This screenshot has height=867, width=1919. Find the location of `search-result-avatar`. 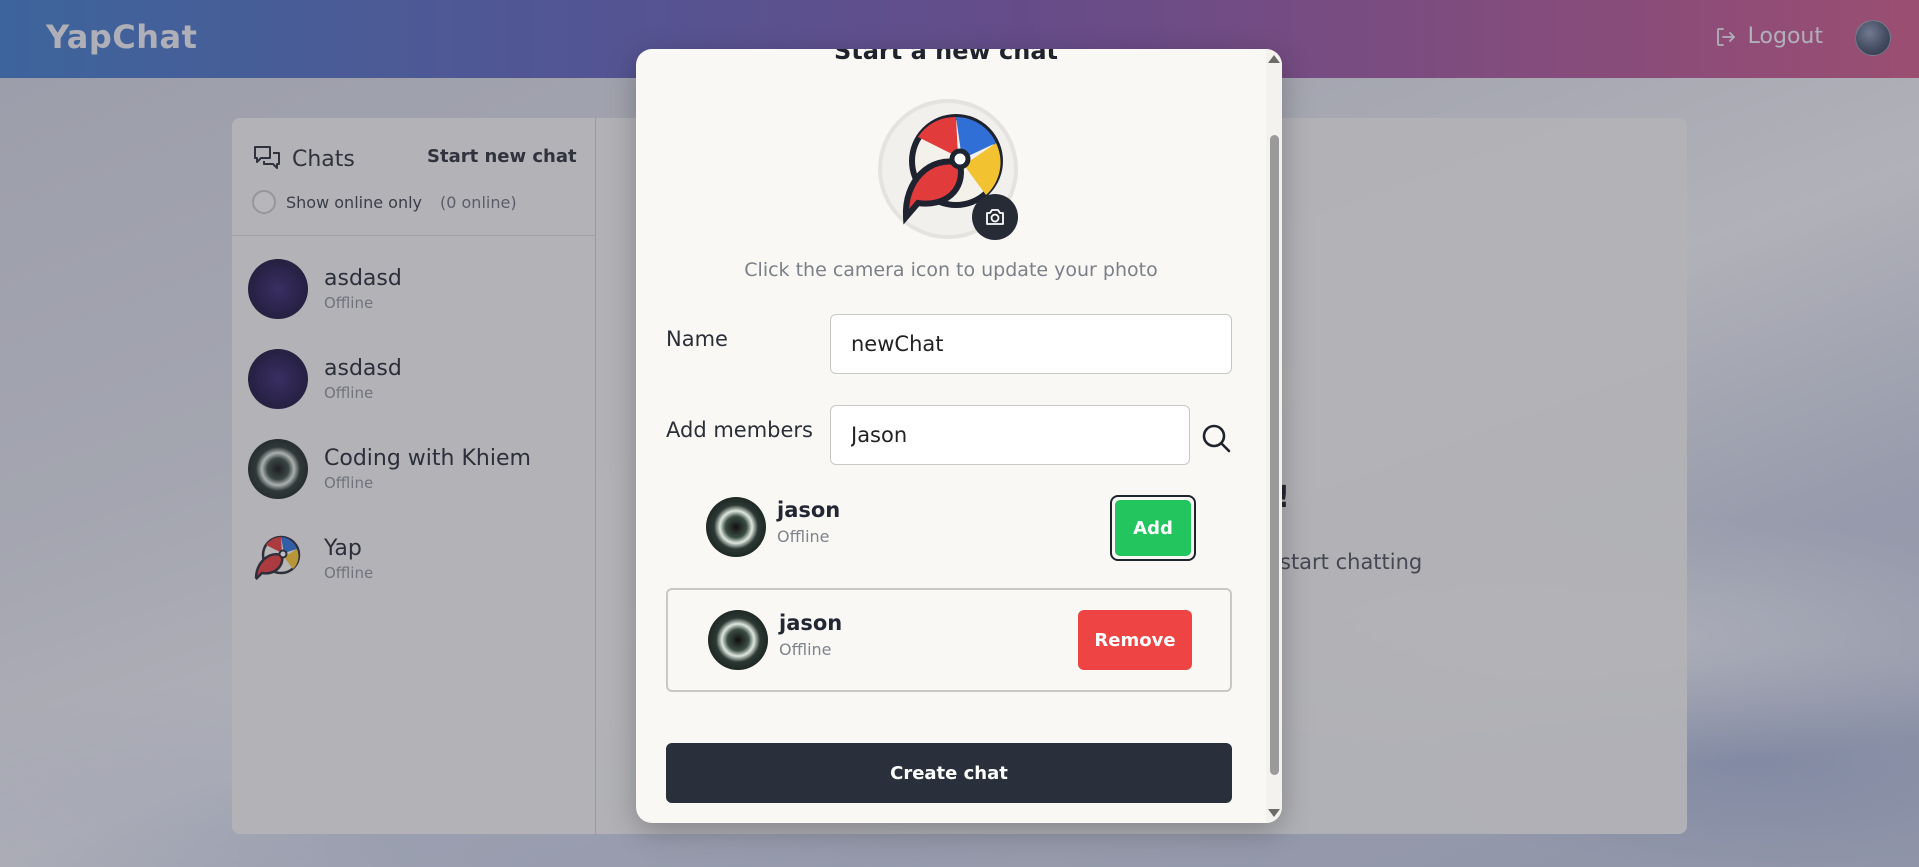

search-result-avatar is located at coordinates (736, 527).